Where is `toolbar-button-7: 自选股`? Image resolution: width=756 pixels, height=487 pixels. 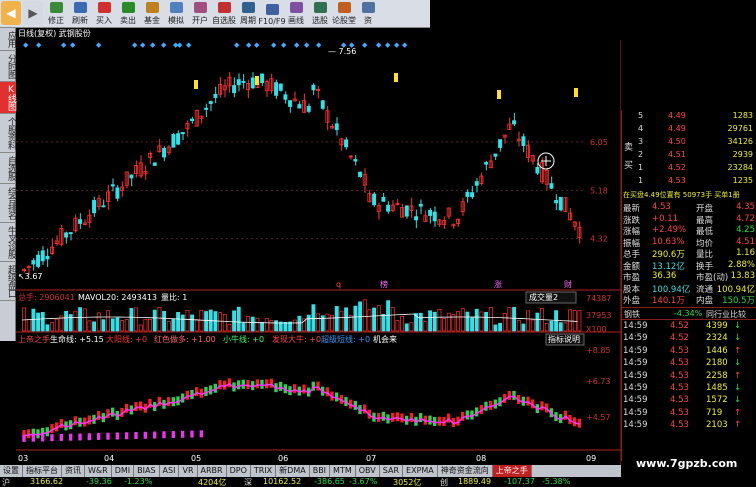
toolbar-button-7: 自选股 is located at coordinates (224, 13).